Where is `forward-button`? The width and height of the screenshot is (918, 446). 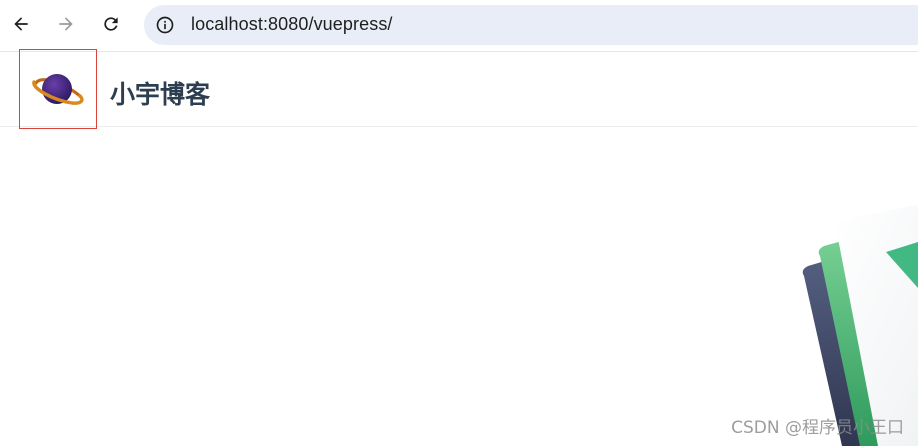
forward-button is located at coordinates (66, 24).